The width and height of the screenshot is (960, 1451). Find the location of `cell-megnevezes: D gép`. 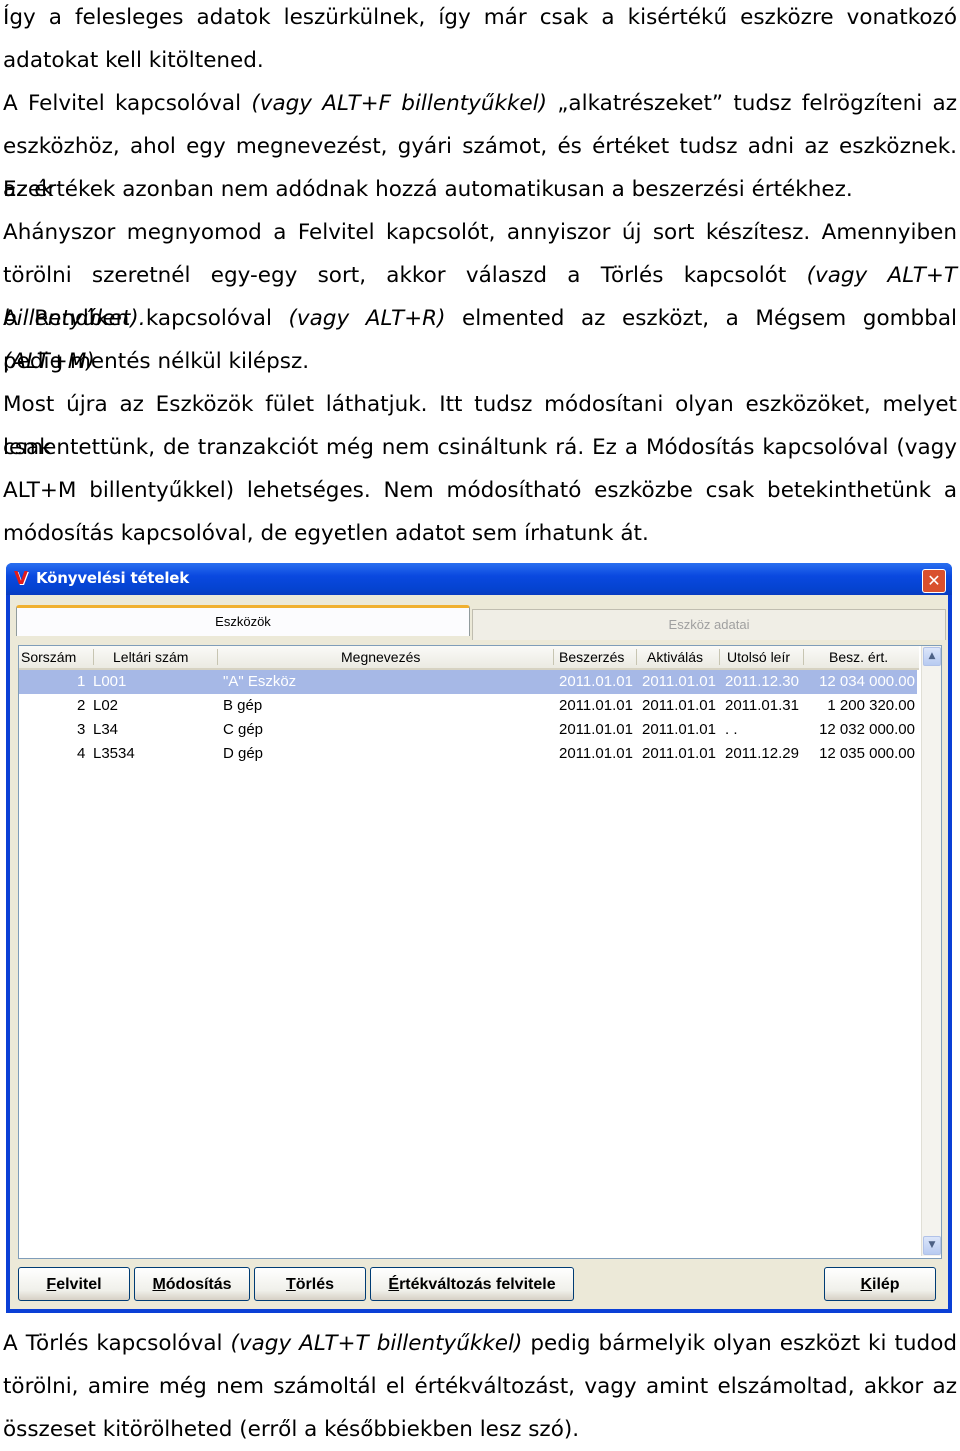

cell-megnevezes: D gép is located at coordinates (243, 753).